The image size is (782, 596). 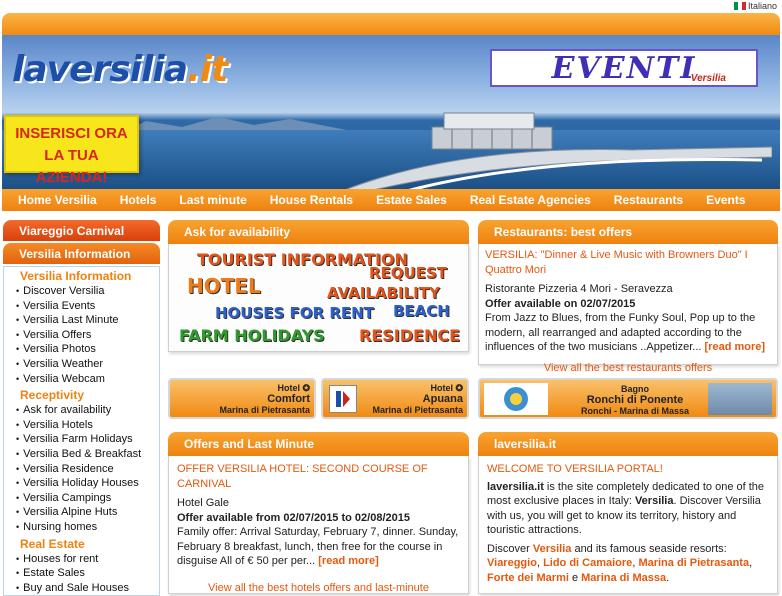 What do you see at coordinates (81, 425) in the screenshot?
I see `sidebar-item: Versilia Hotels` at bounding box center [81, 425].